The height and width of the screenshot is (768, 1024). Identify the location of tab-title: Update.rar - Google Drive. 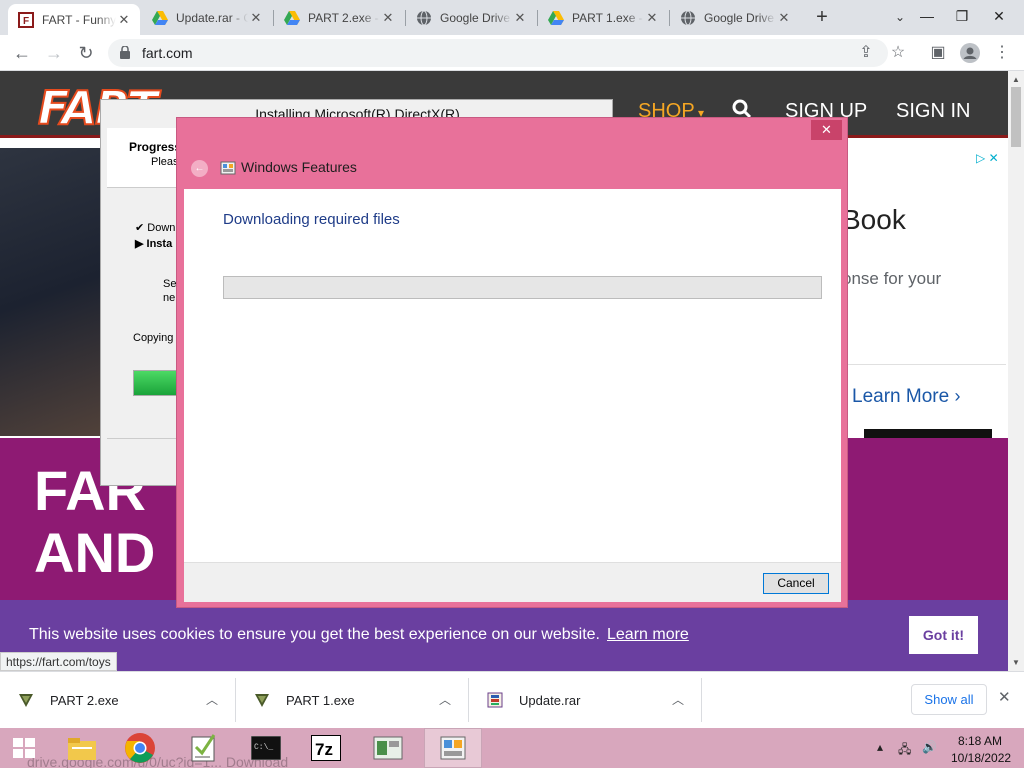
(212, 18).